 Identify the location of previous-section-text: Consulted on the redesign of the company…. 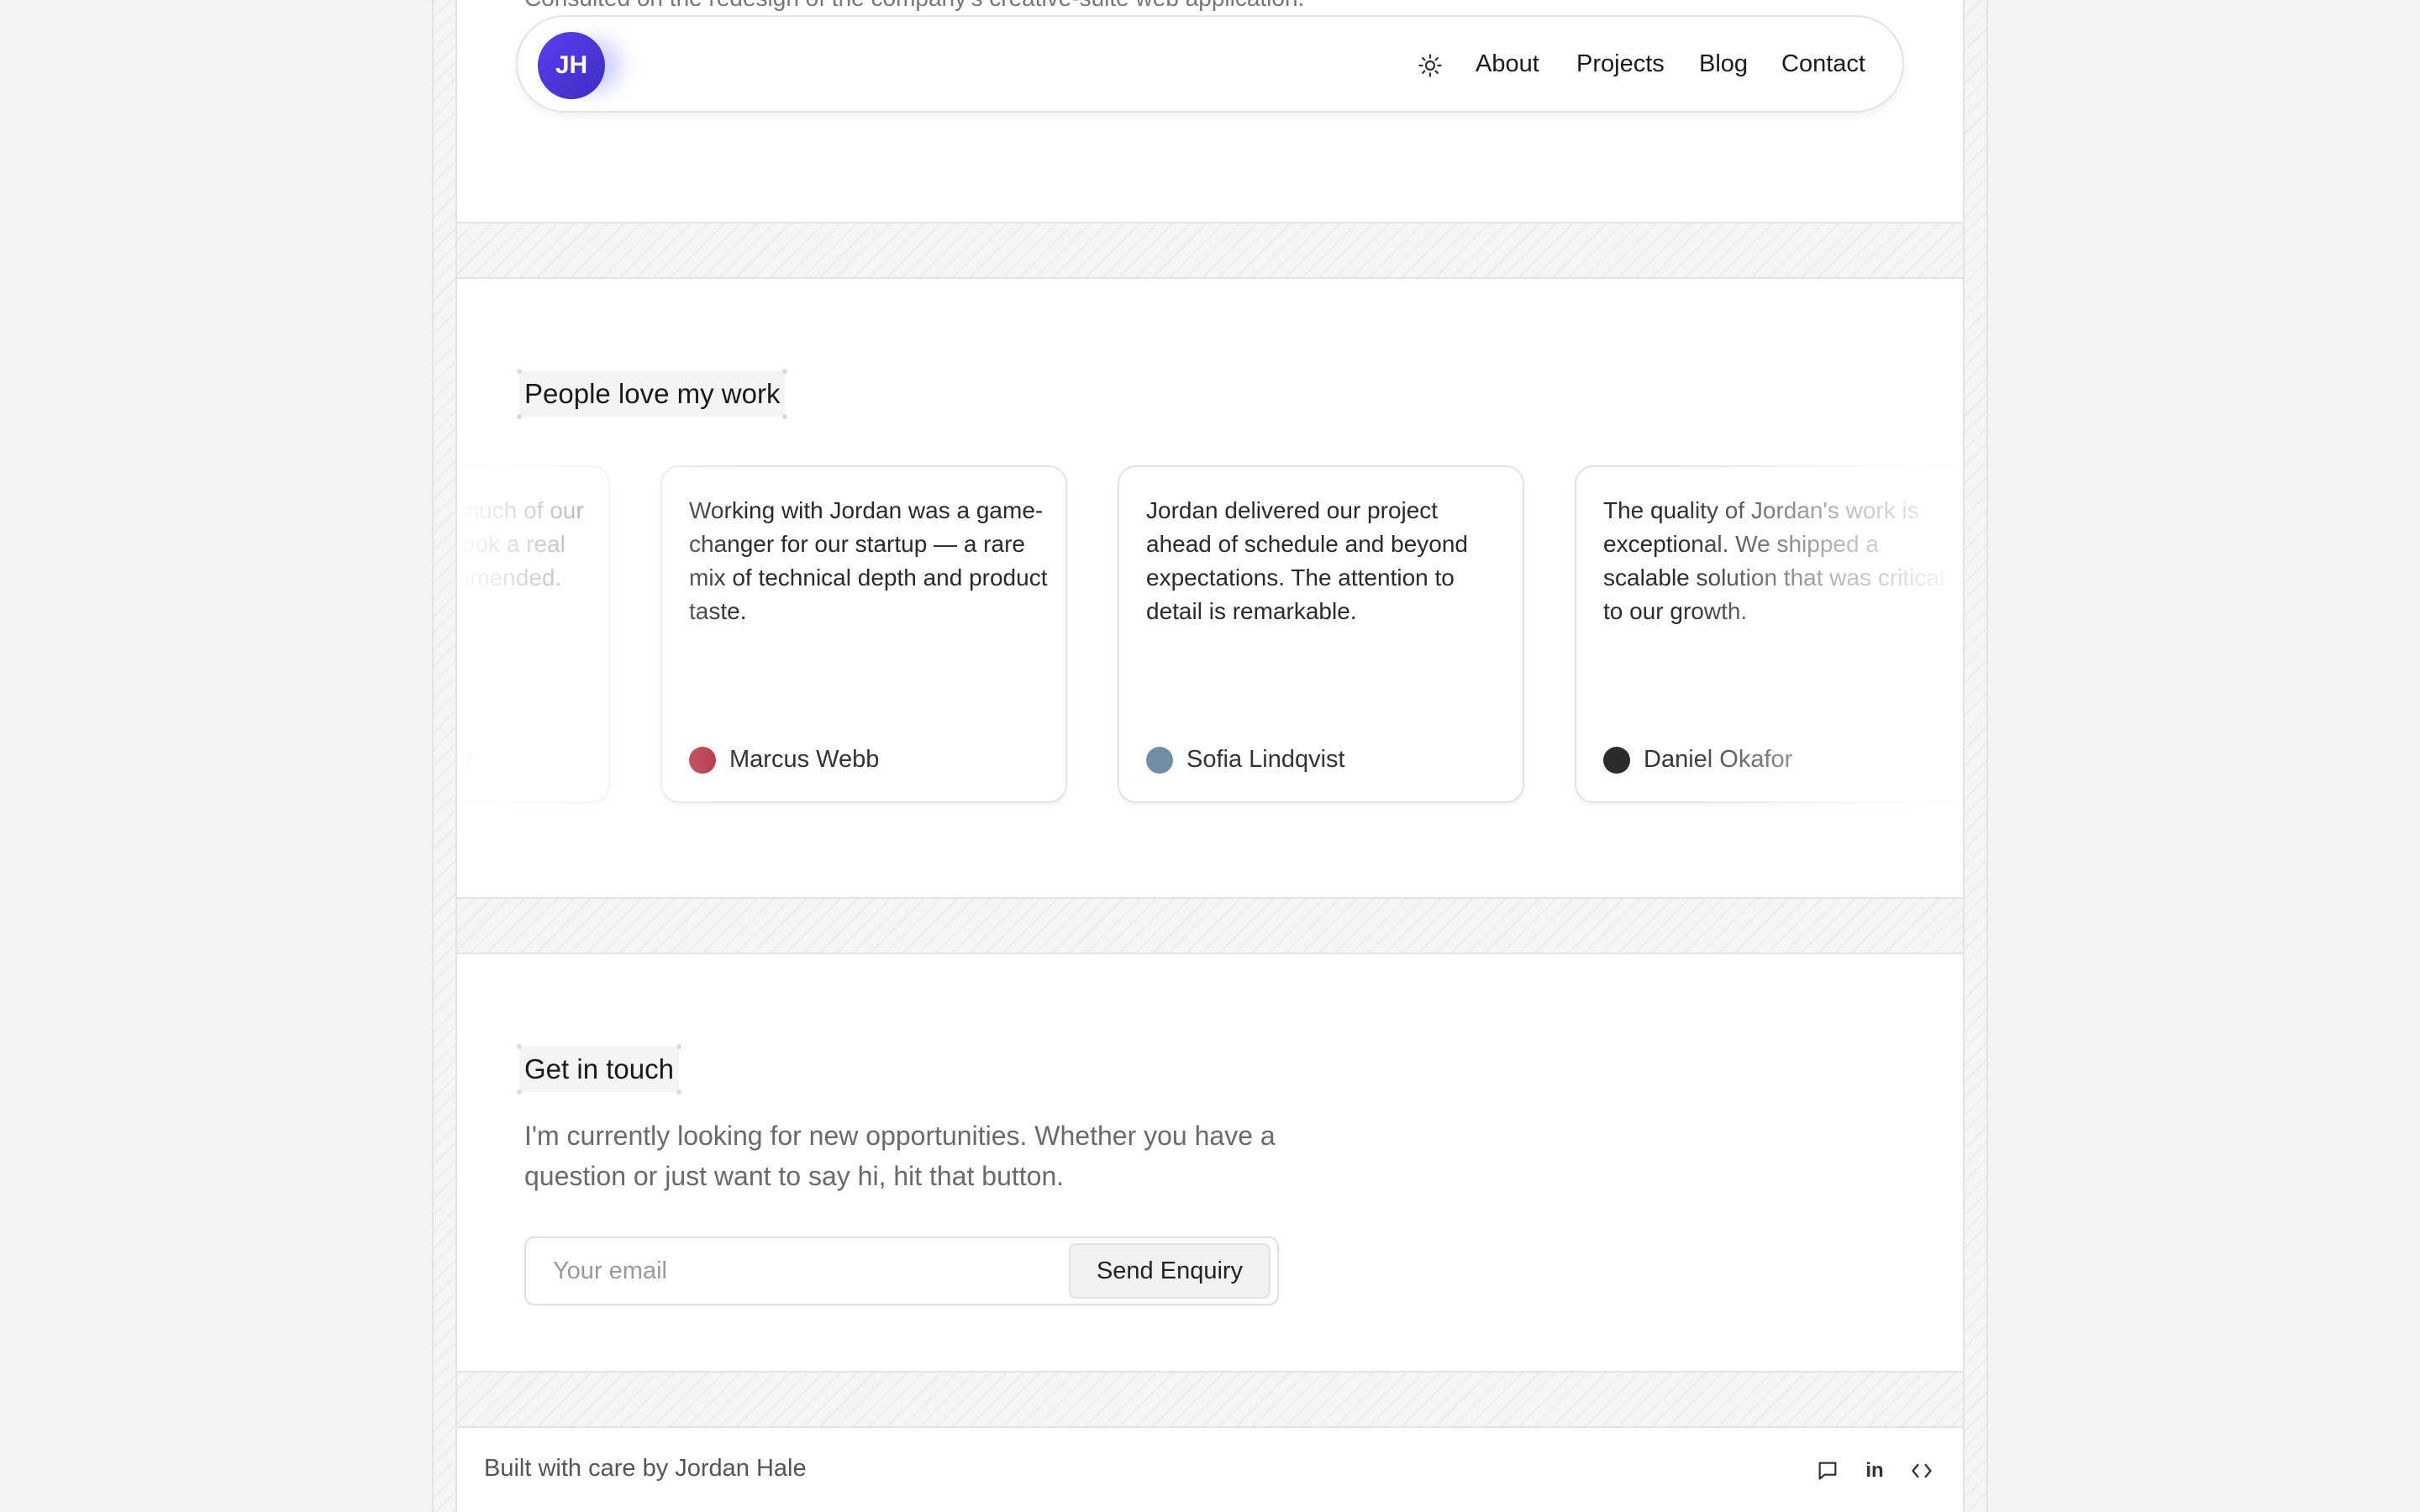
(914, 6).